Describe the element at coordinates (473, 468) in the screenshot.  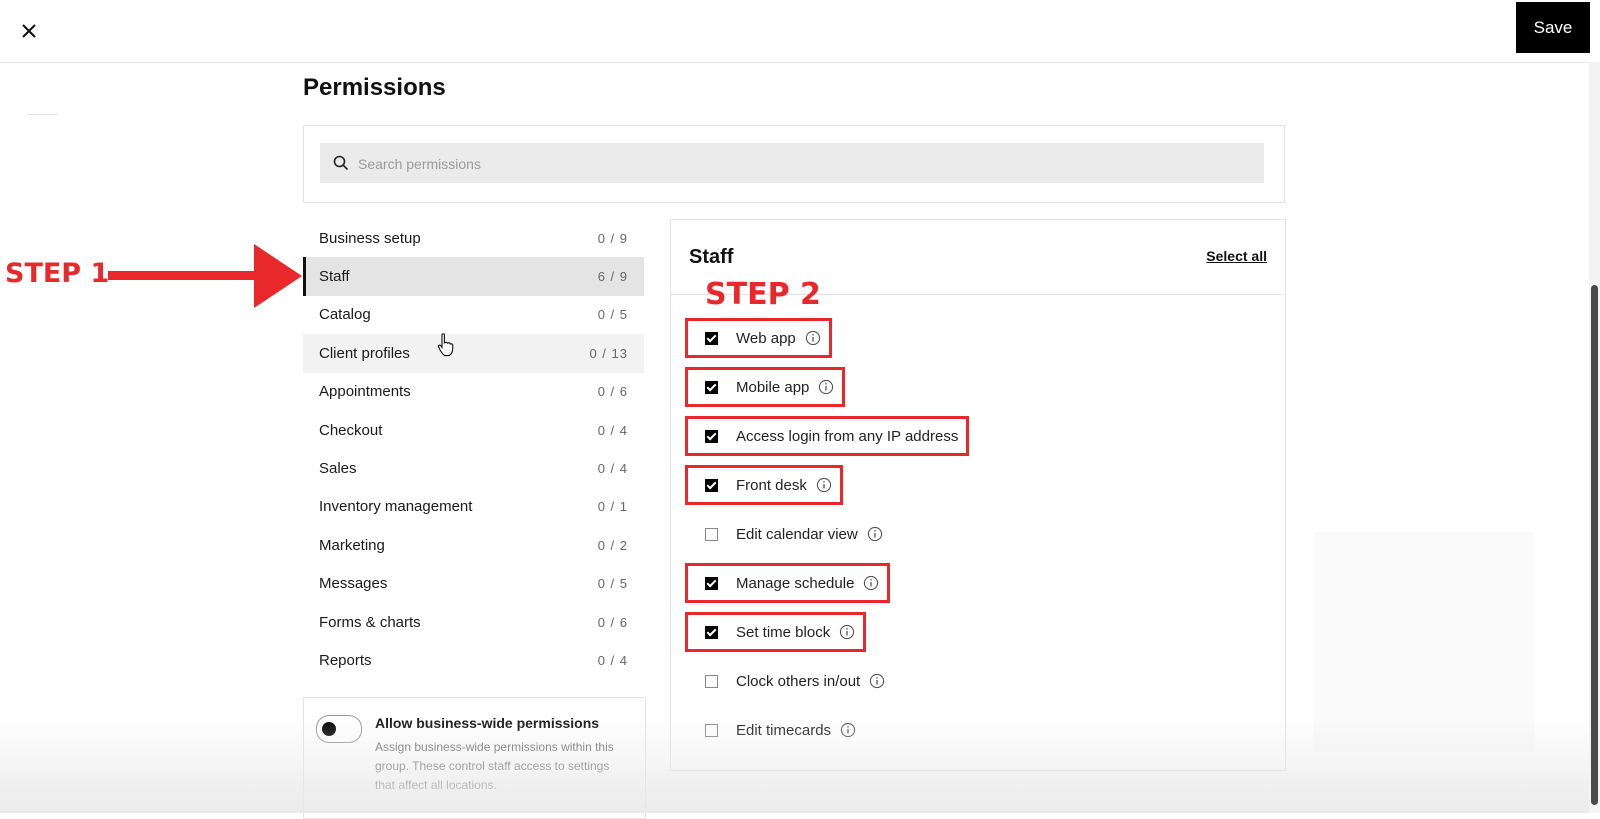
I see `category-item-sales: Sales 0 / 4` at that location.